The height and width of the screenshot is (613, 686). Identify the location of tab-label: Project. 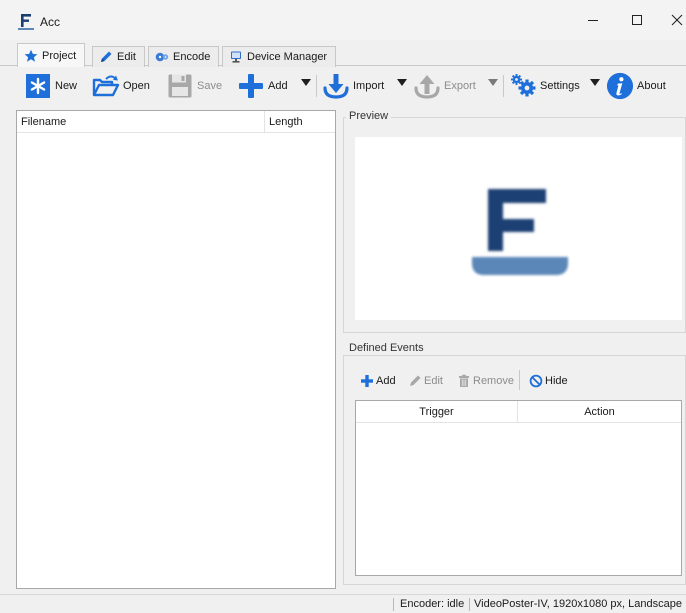
(59, 55).